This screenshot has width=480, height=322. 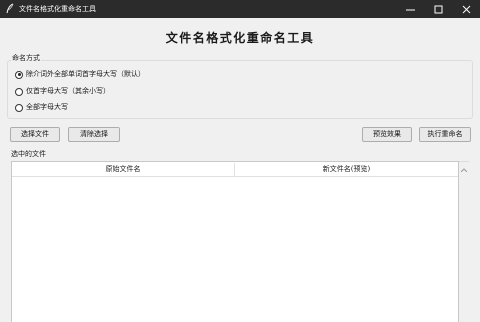 What do you see at coordinates (35, 134) in the screenshot?
I see `select-files-button: 选择文件` at bounding box center [35, 134].